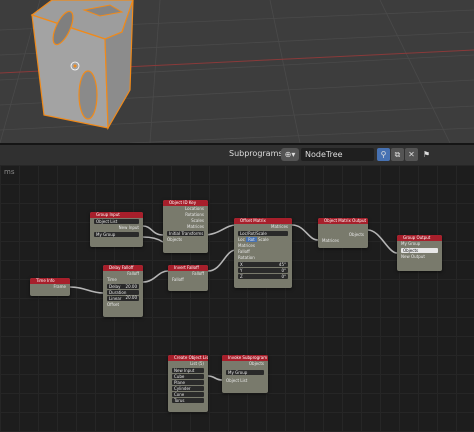 The width and height of the screenshot is (474, 432). I want to click on object-cone-field: Cone, so click(188, 394).